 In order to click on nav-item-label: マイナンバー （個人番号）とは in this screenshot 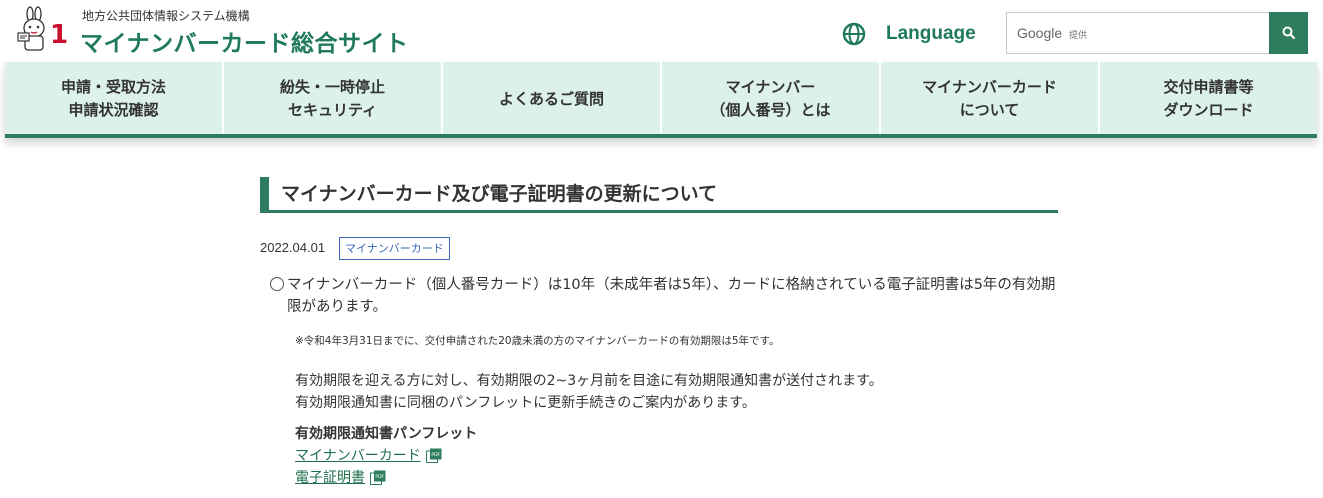, I will do `click(770, 98)`.